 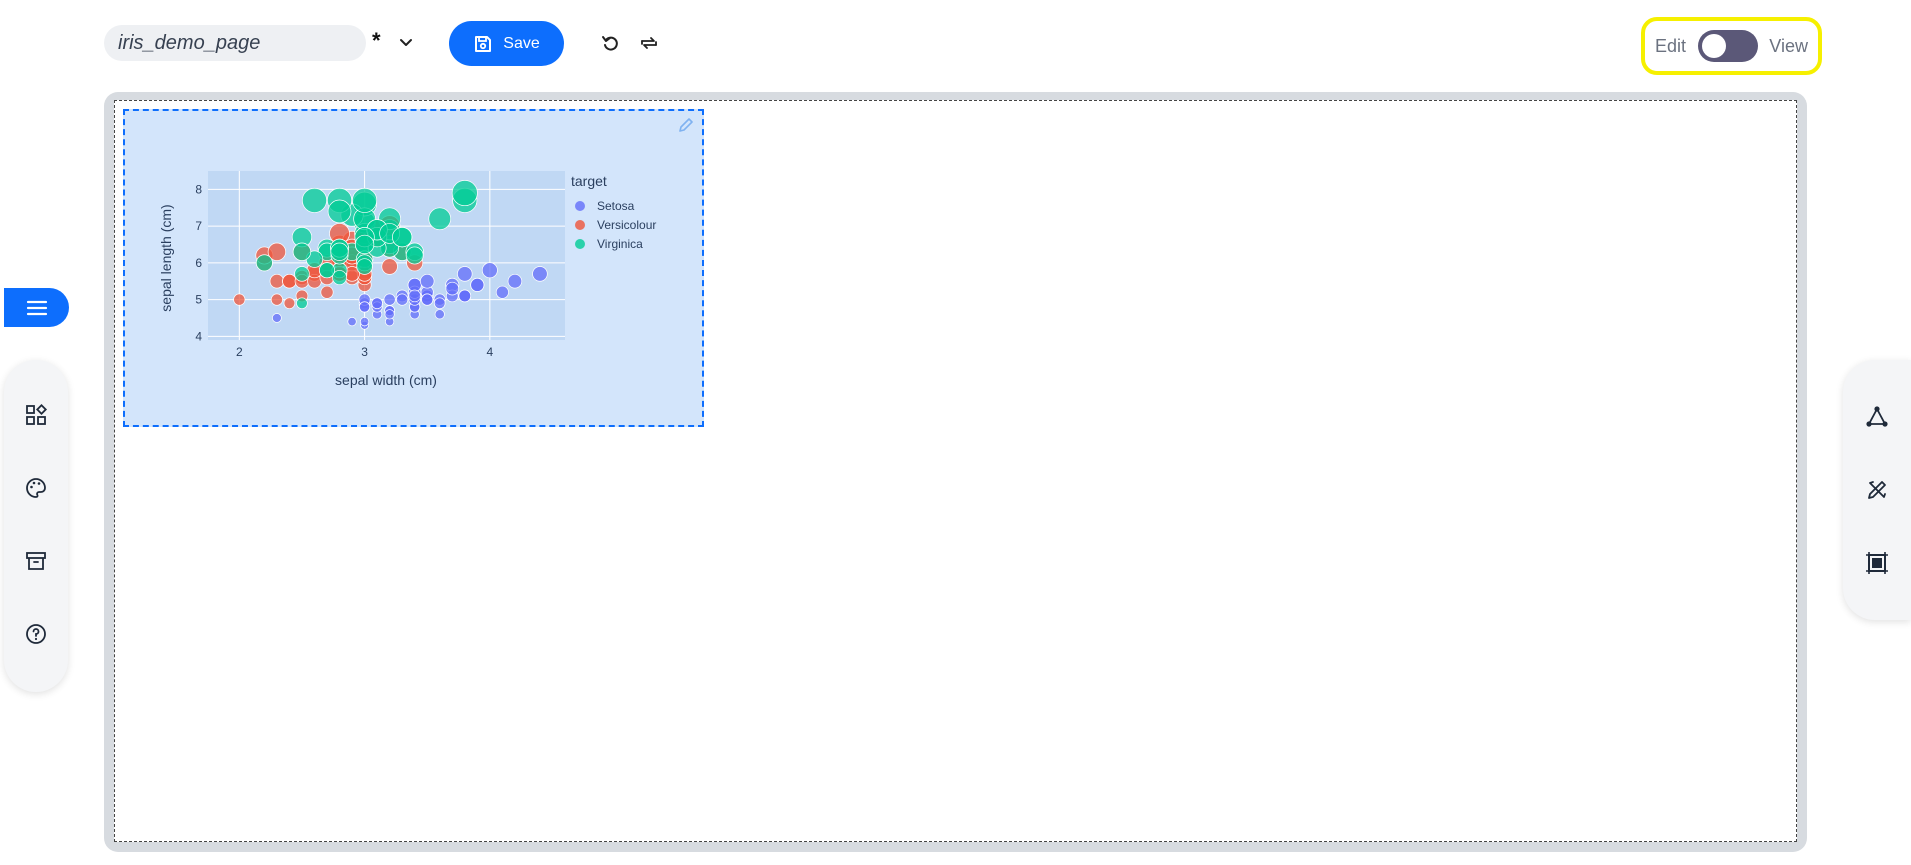 I want to click on components-button, so click(x=36, y=415).